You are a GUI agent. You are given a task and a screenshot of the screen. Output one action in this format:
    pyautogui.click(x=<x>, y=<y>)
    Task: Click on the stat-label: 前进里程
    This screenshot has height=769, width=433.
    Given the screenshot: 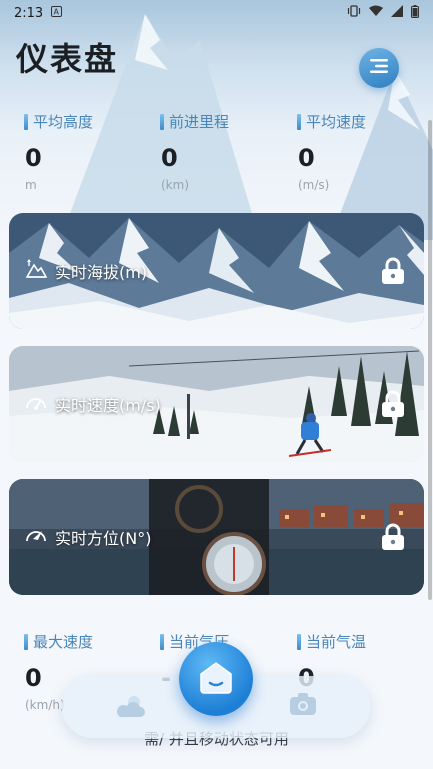 What is the action you would take?
    pyautogui.click(x=199, y=122)
    